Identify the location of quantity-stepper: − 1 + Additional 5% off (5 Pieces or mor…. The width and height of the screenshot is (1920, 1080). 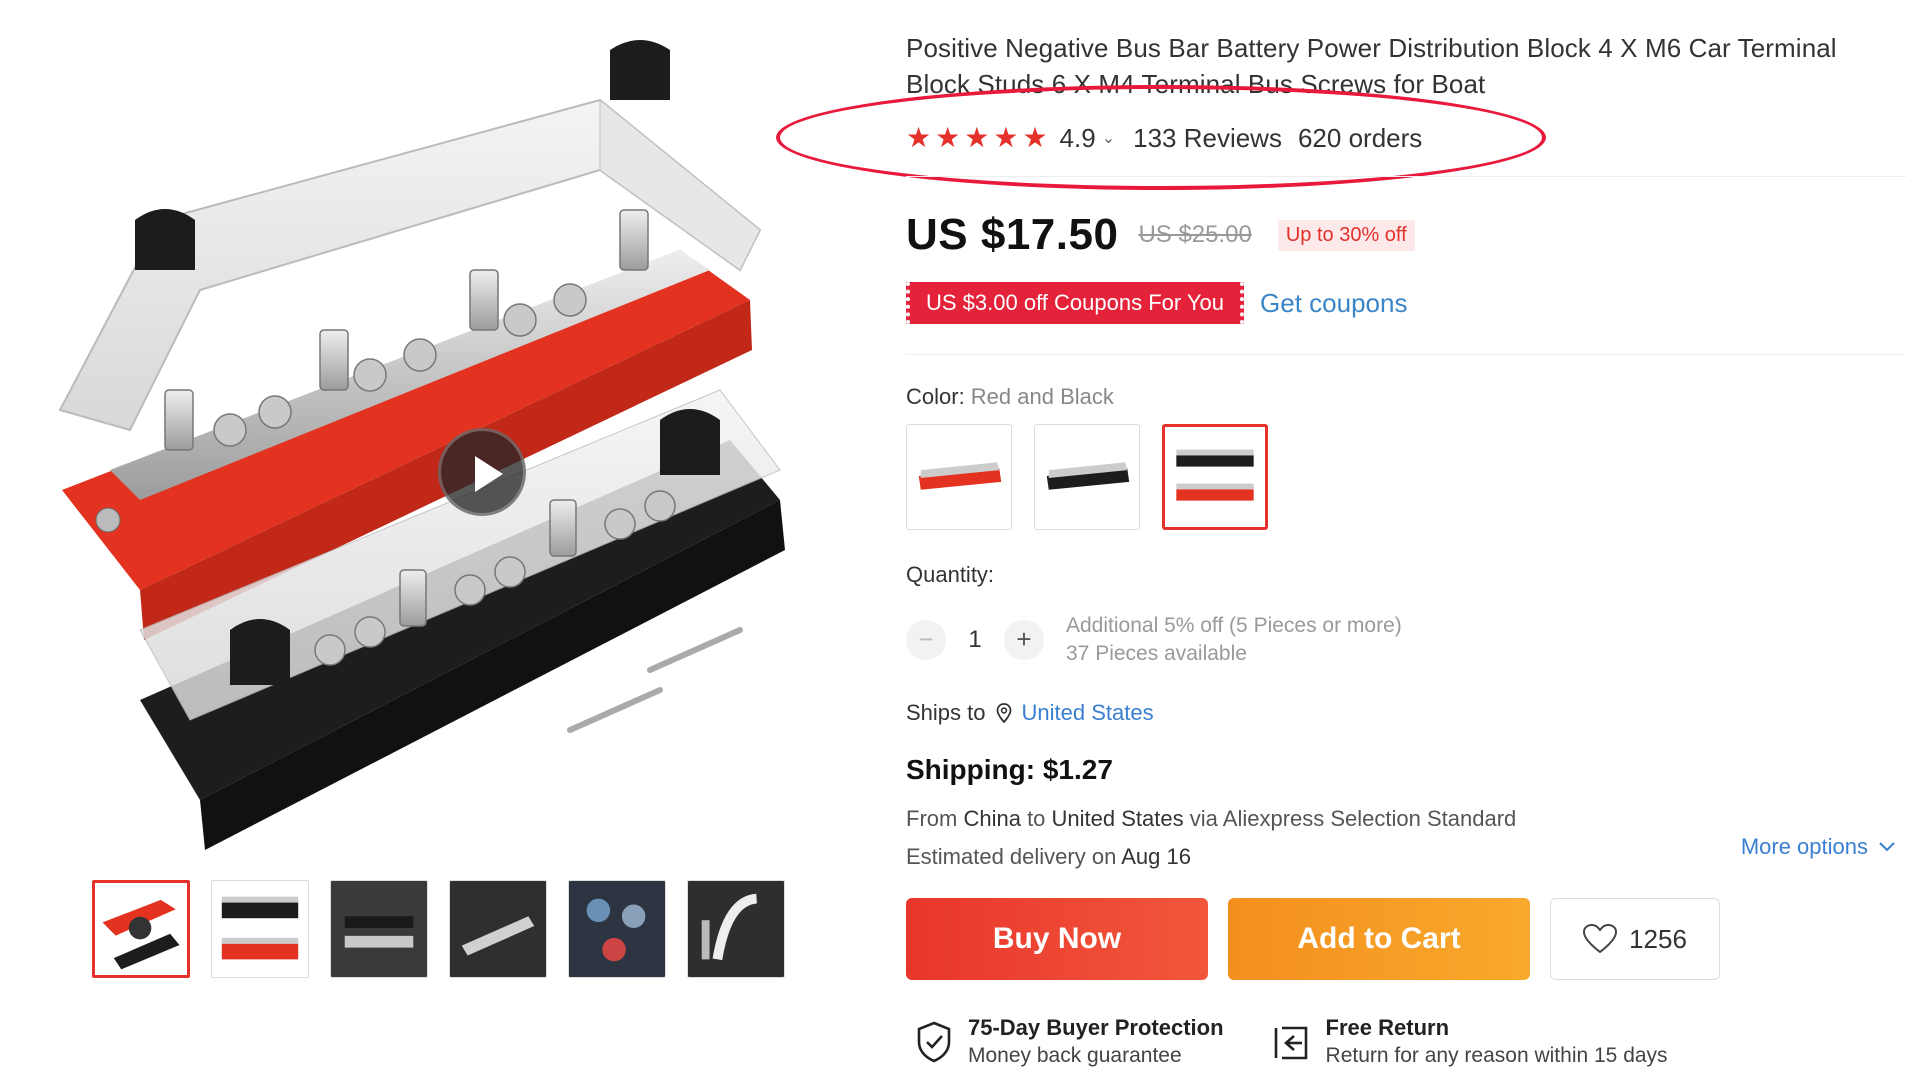
(1154, 640).